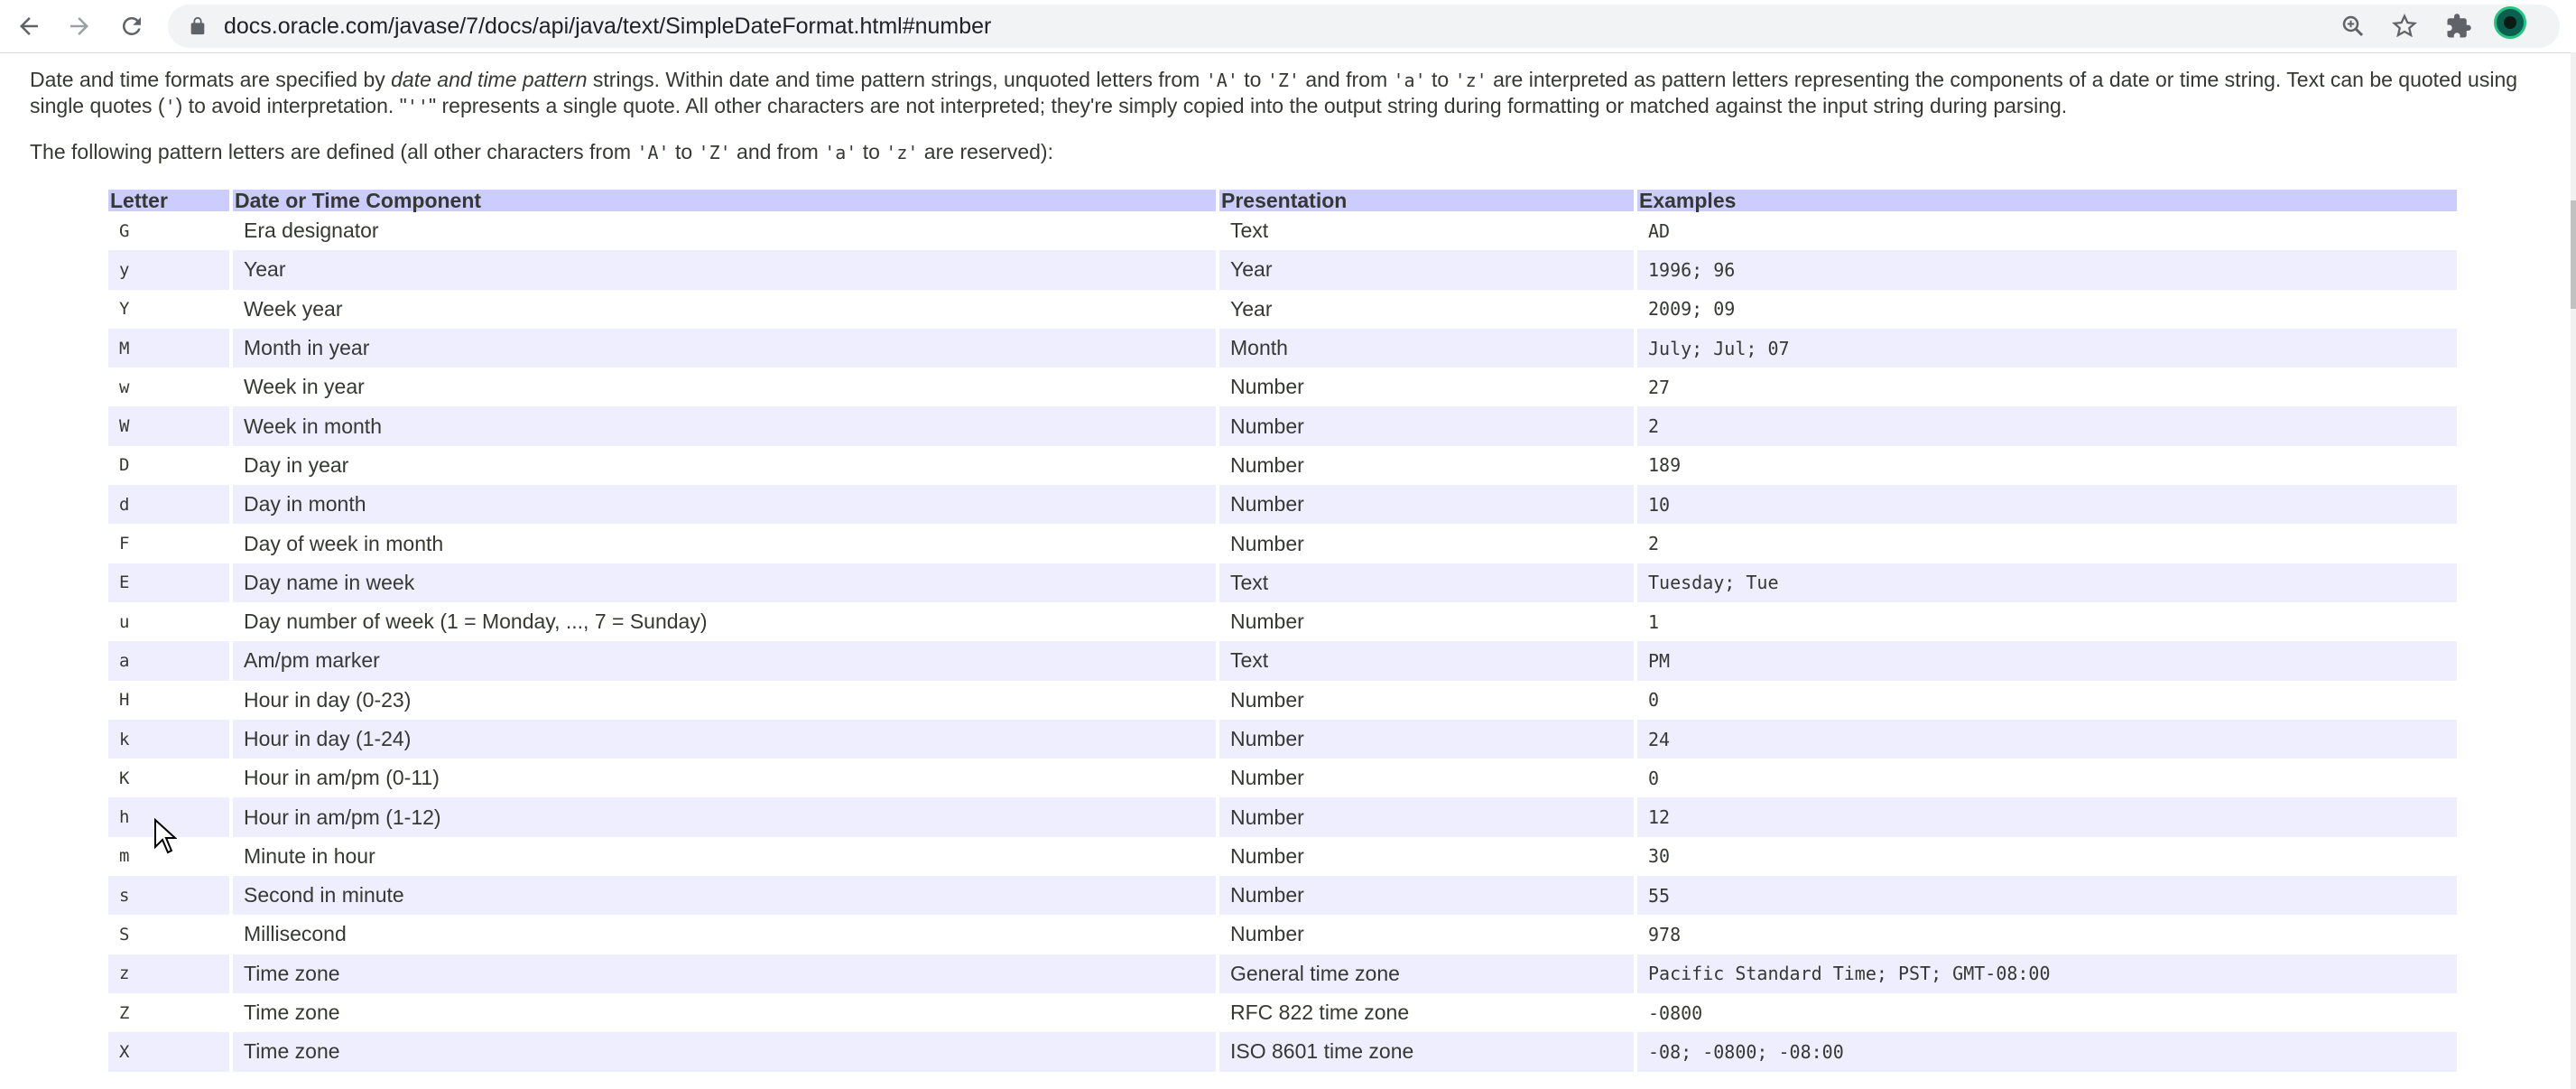 This screenshot has width=2576, height=1089. I want to click on component-cell: Week in year, so click(304, 387).